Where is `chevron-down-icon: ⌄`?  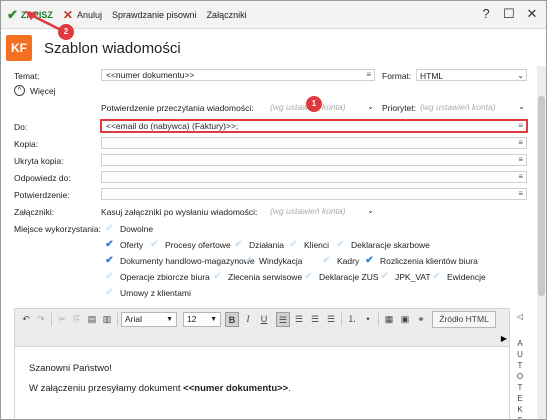 chevron-down-icon: ⌄ is located at coordinates (370, 210).